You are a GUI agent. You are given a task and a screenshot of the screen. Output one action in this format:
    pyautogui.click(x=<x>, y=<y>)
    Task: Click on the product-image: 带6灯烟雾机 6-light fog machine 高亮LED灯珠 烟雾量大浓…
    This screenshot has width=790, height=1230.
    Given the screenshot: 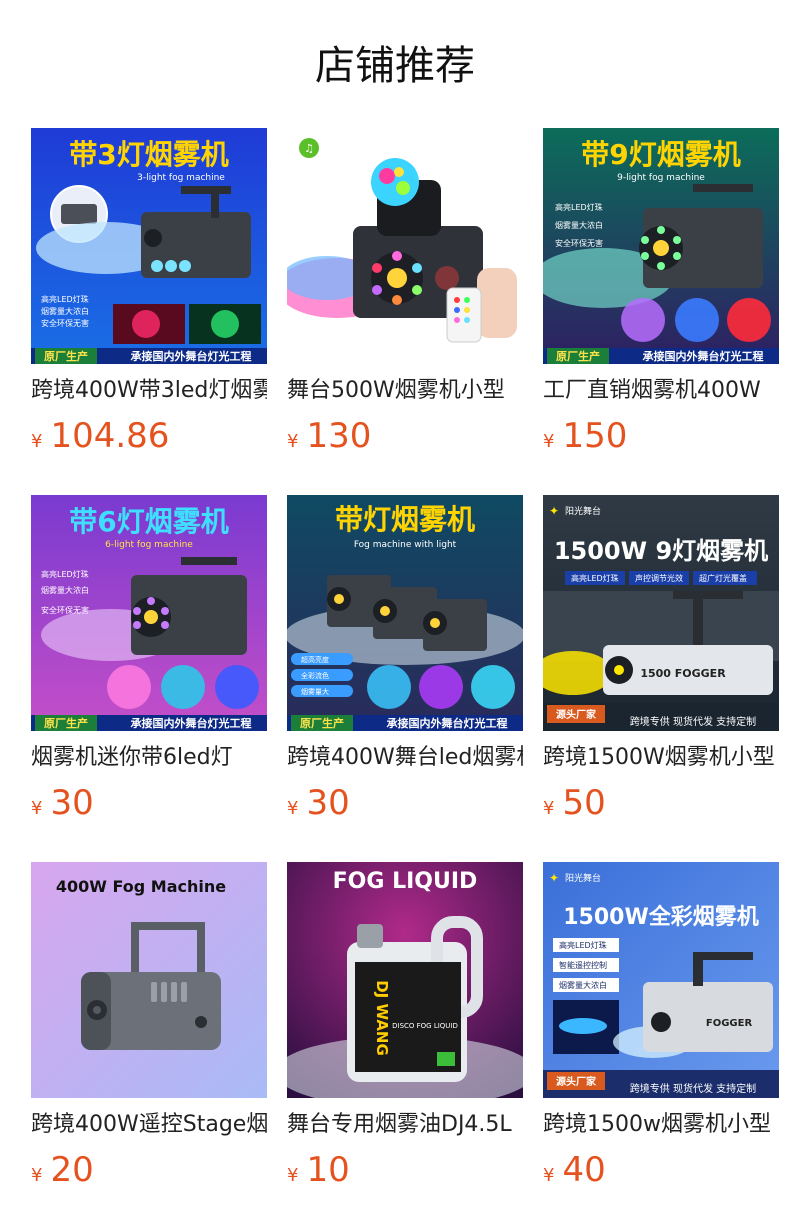 What is the action you would take?
    pyautogui.click(x=149, y=613)
    